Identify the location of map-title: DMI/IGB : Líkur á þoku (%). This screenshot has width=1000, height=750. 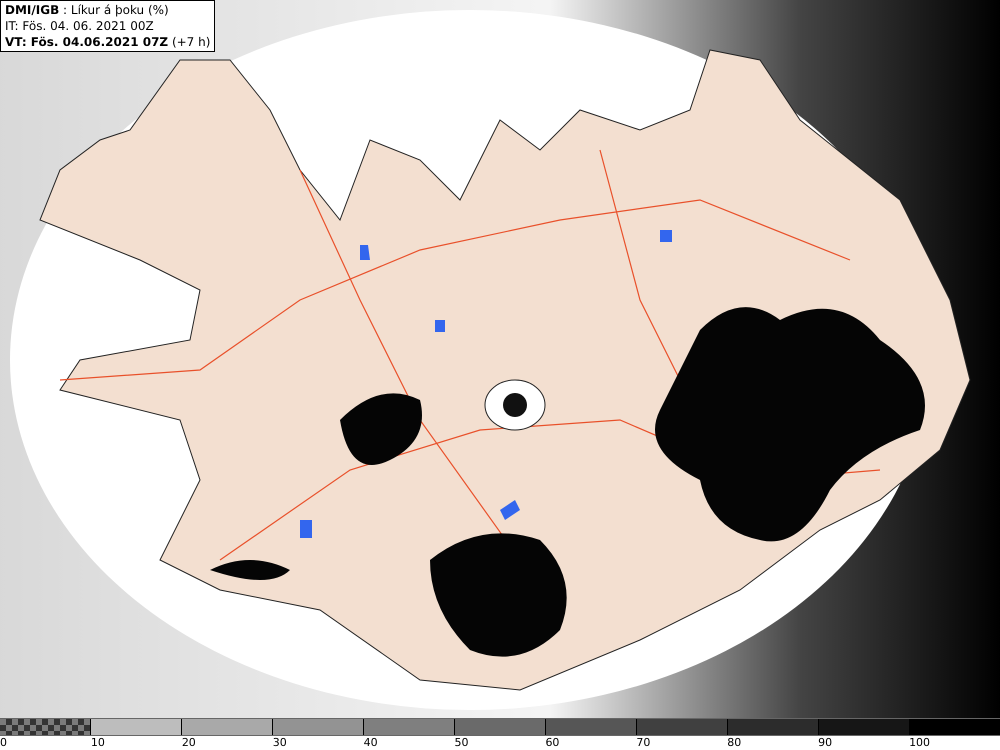
(87, 10).